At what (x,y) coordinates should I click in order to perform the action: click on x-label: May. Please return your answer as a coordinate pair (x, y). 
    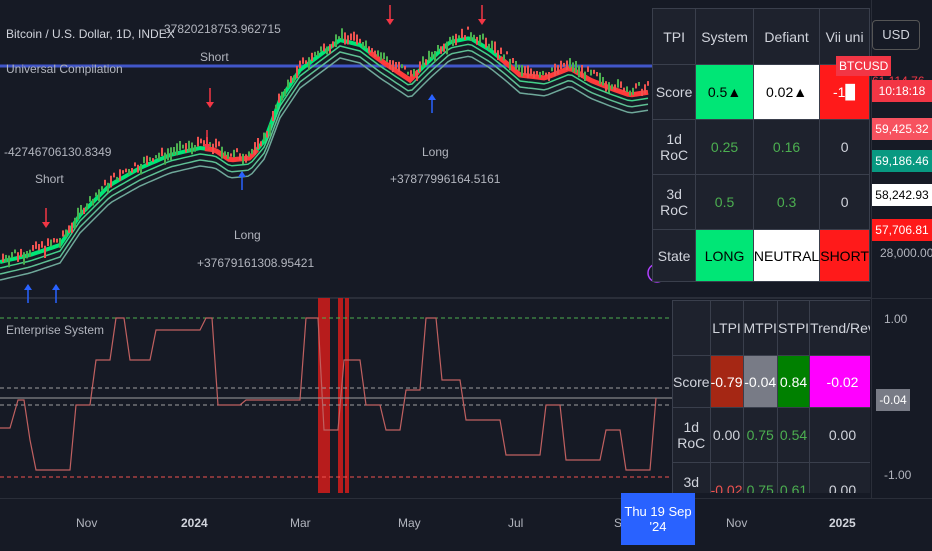
    Looking at the image, I should click on (409, 523).